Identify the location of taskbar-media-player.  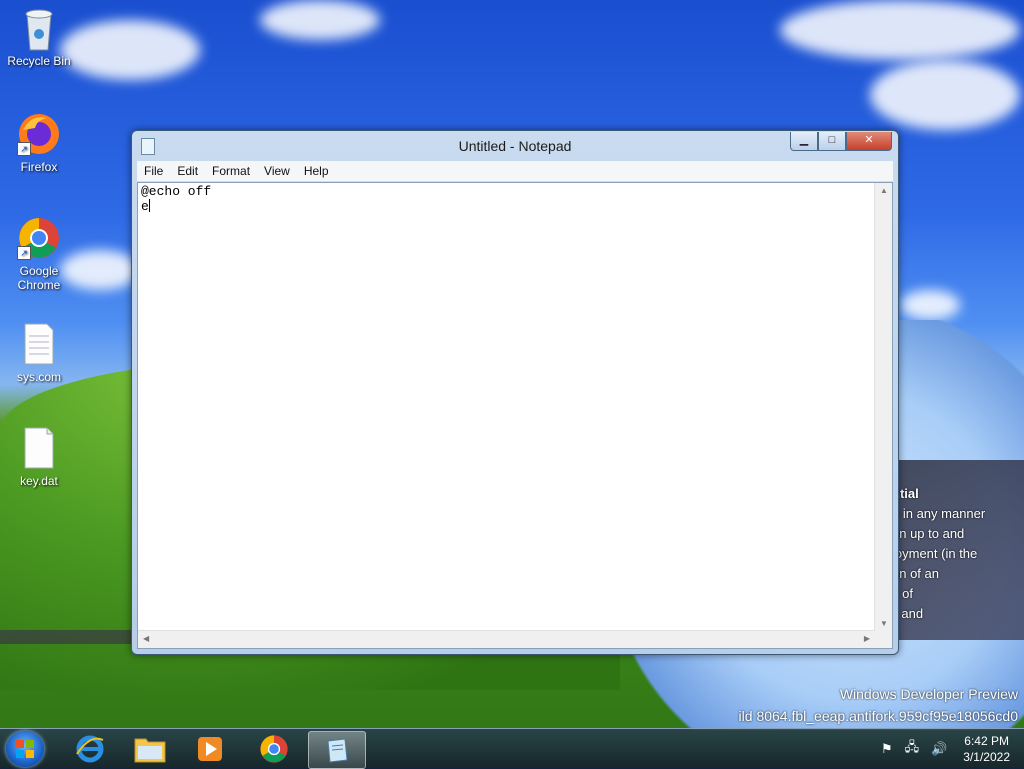
(210, 749).